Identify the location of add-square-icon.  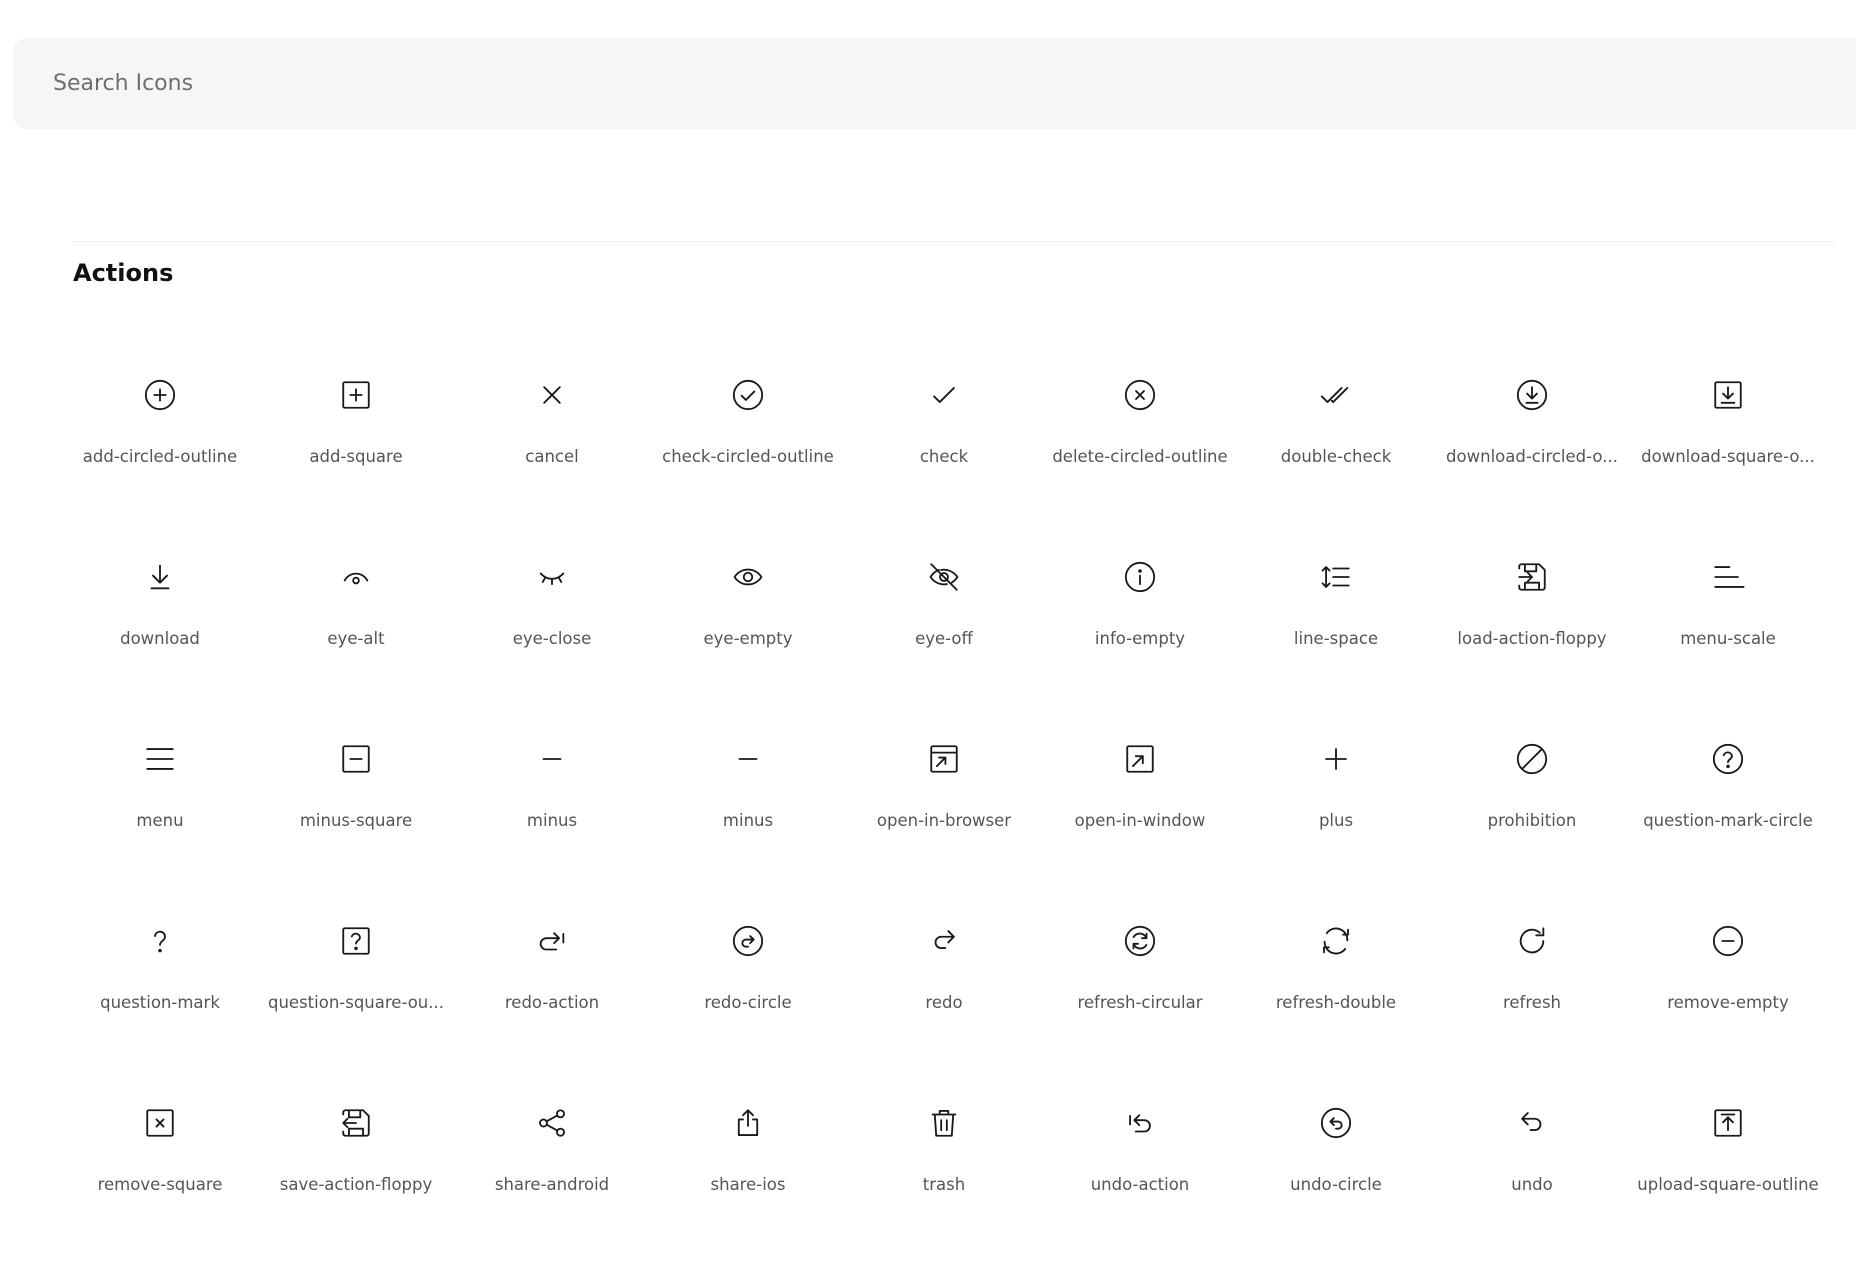
(356, 395).